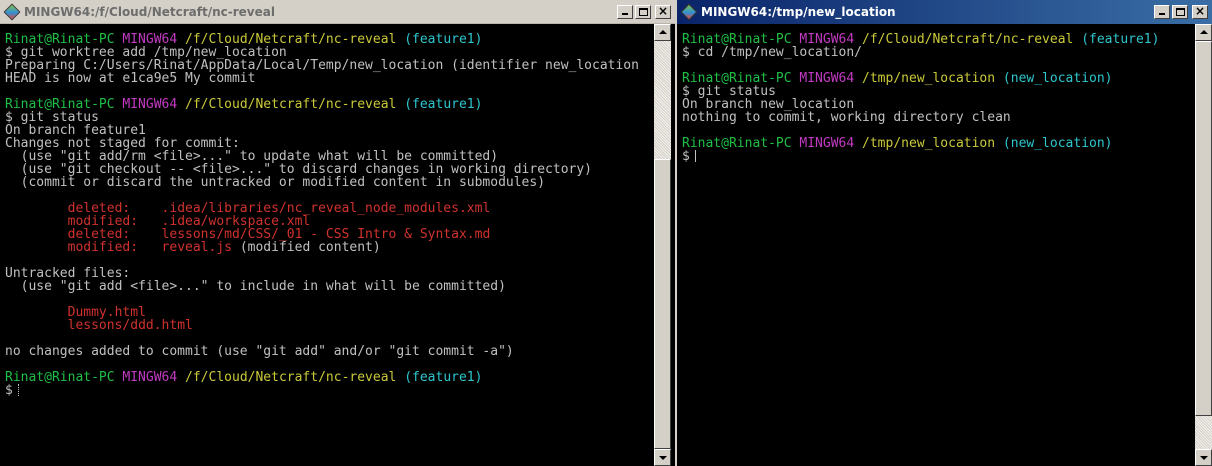 This screenshot has width=1212, height=466. Describe the element at coordinates (329, 325) in the screenshot. I see `terminal-line: lessons/ddd.html` at that location.